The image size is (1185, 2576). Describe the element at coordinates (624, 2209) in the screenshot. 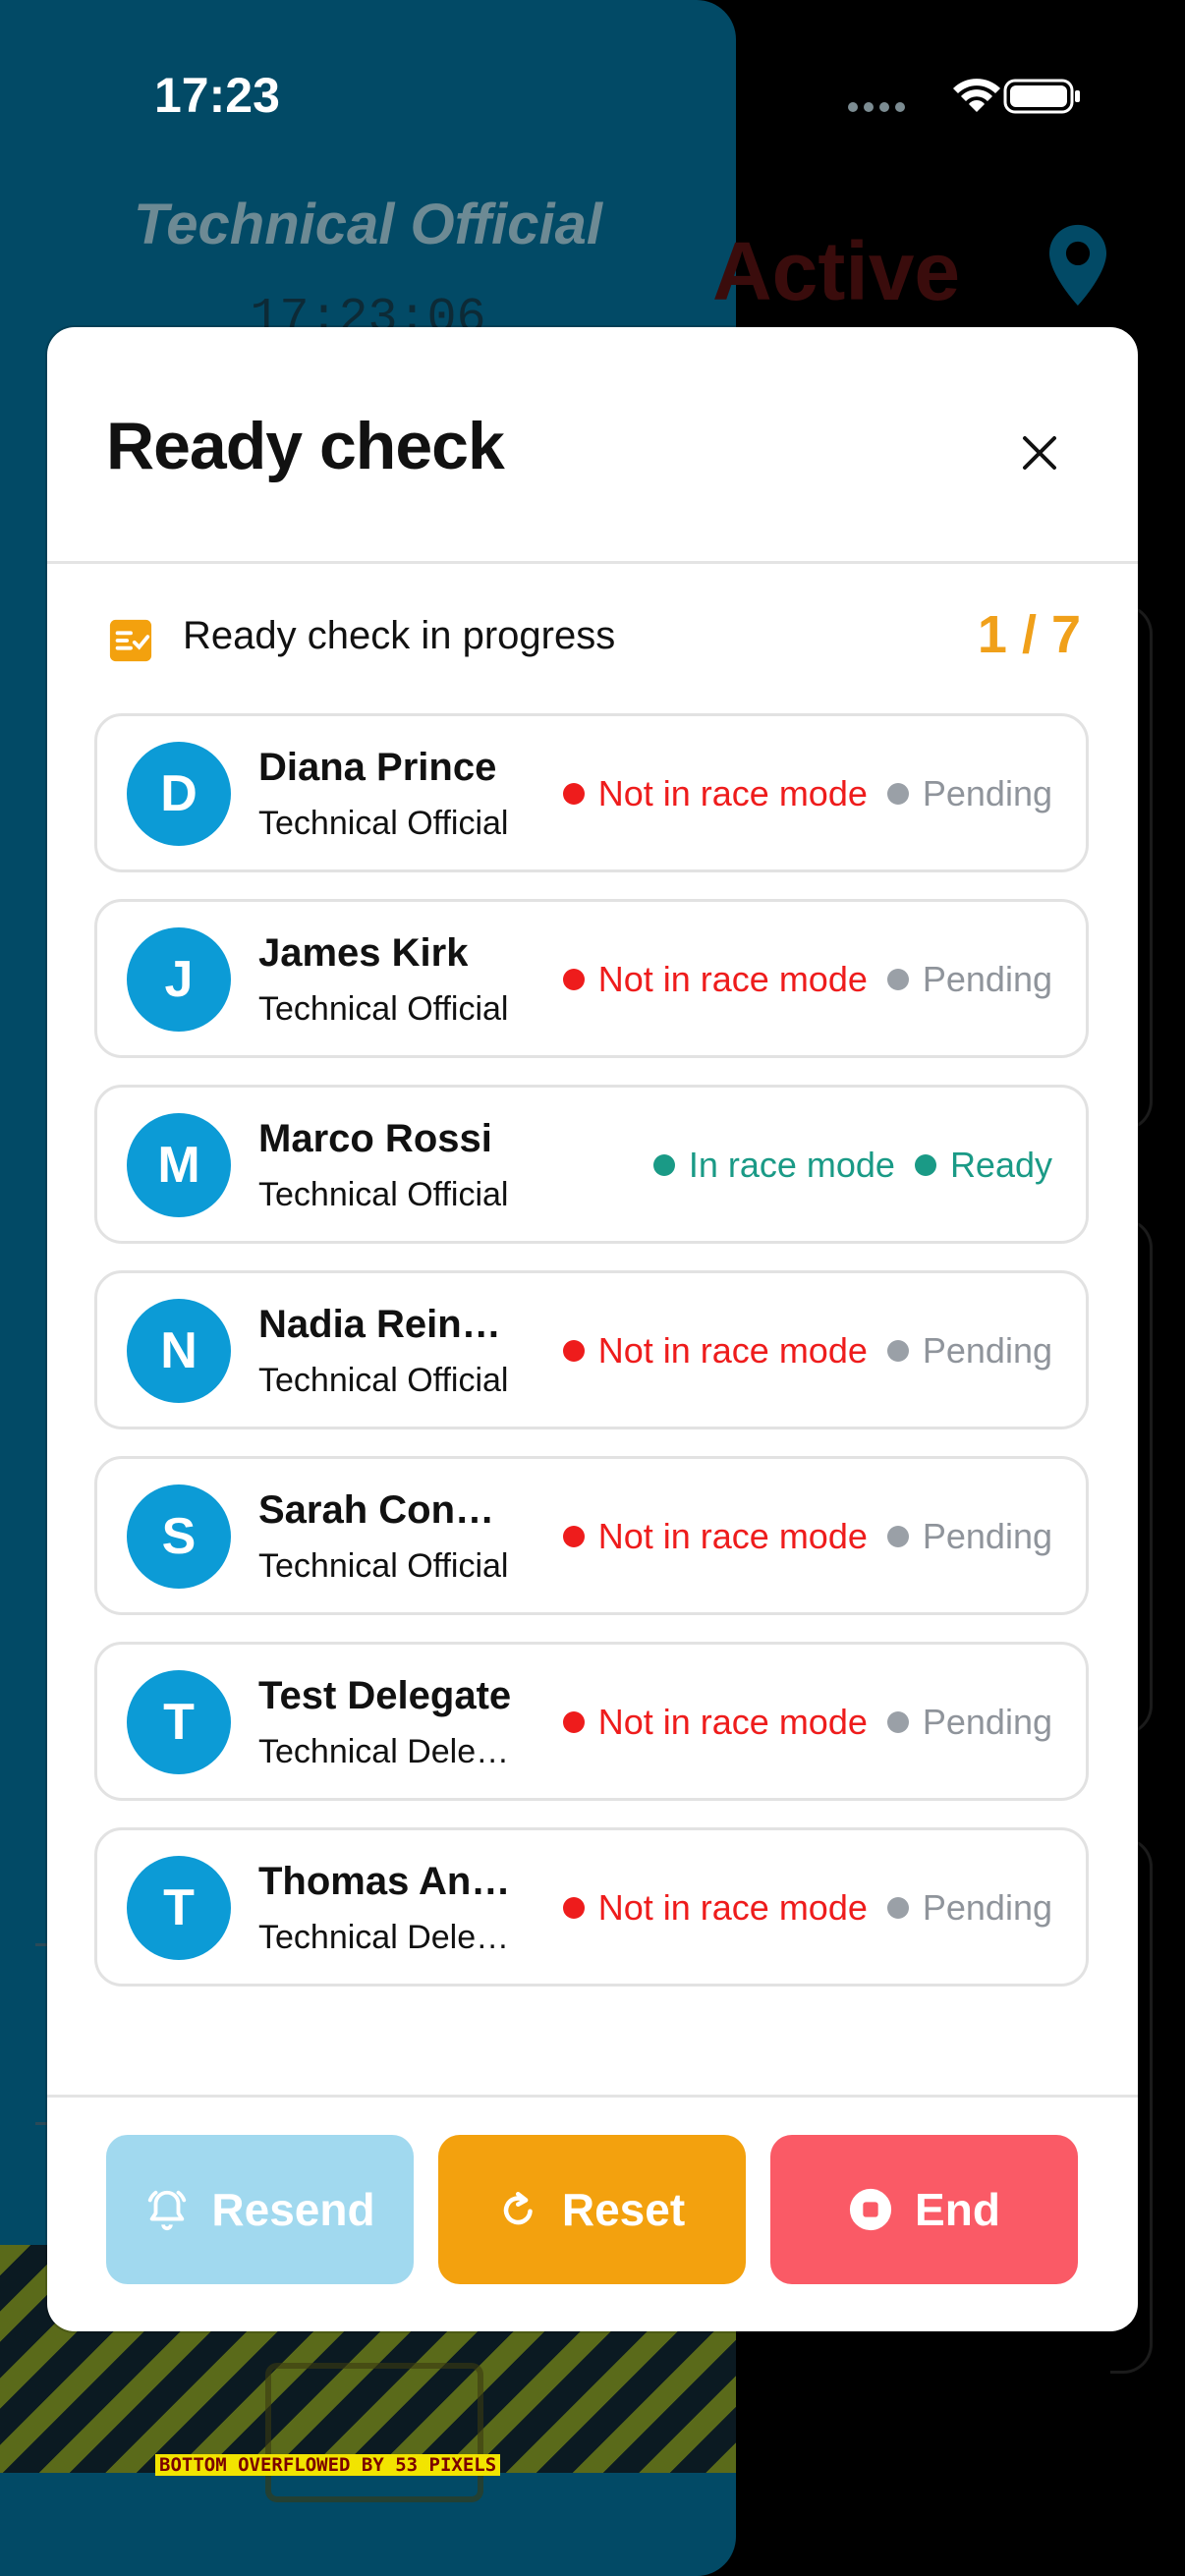

I see `reset-label: Reset` at that location.